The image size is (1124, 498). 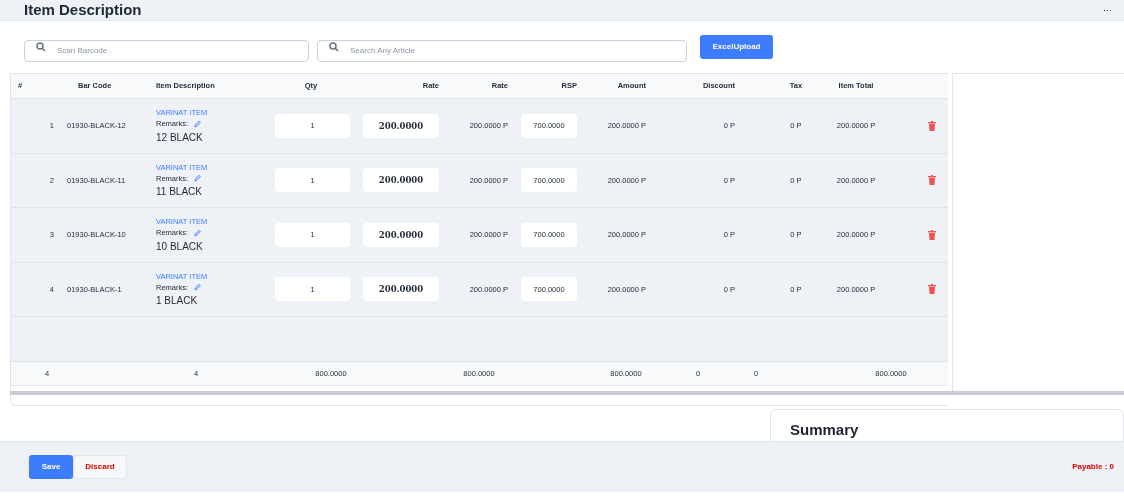 I want to click on item-name: 1 BLACK, so click(x=177, y=301).